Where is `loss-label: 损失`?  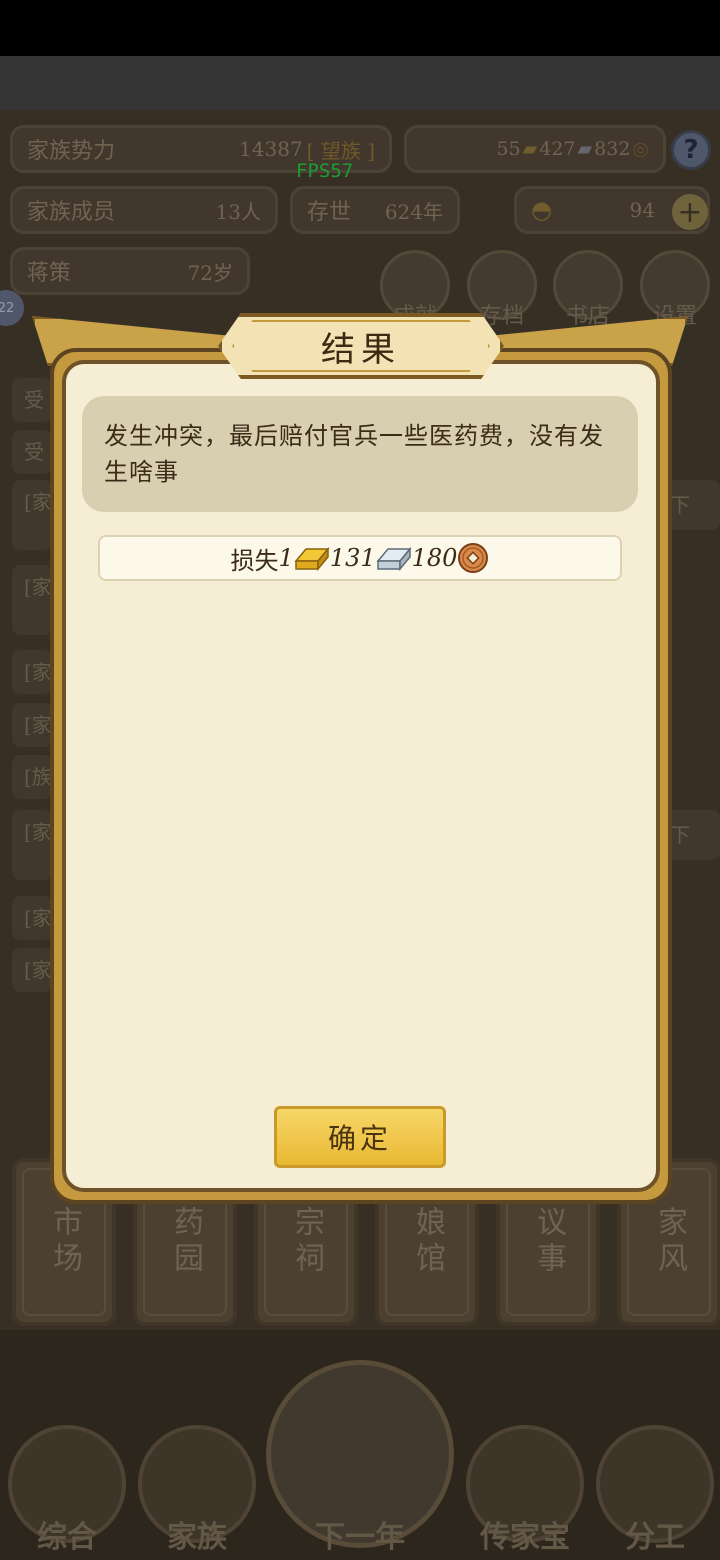 loss-label: 损失 is located at coordinates (254, 560).